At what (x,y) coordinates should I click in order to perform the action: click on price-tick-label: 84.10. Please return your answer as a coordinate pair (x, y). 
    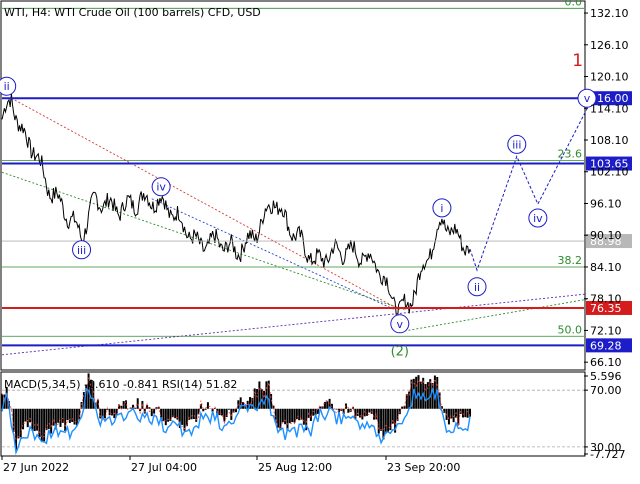
    Looking at the image, I should click on (606, 267).